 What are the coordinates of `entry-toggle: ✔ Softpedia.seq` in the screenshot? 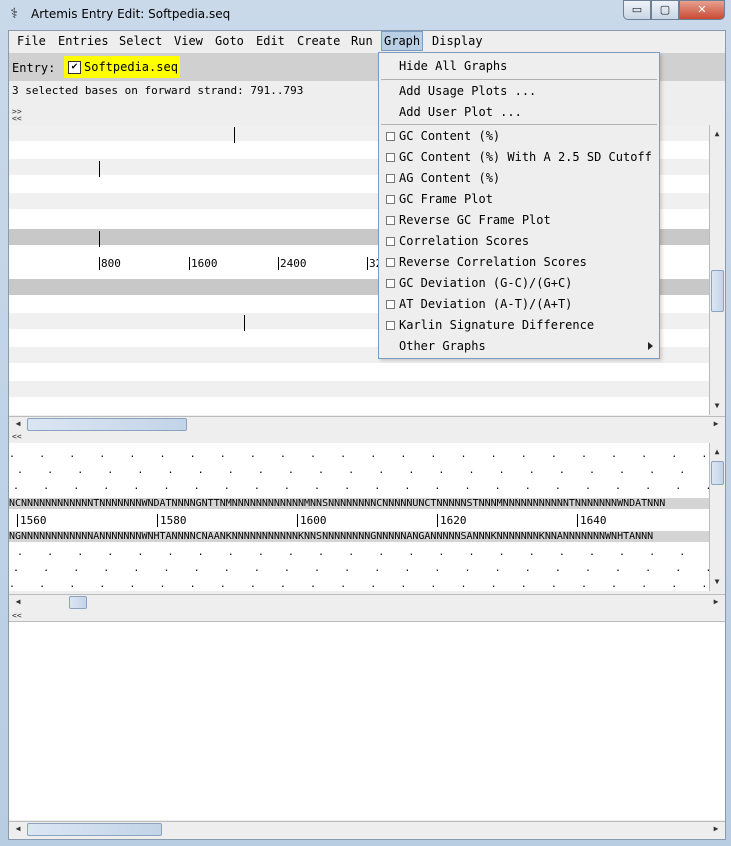 It's located at (122, 67).